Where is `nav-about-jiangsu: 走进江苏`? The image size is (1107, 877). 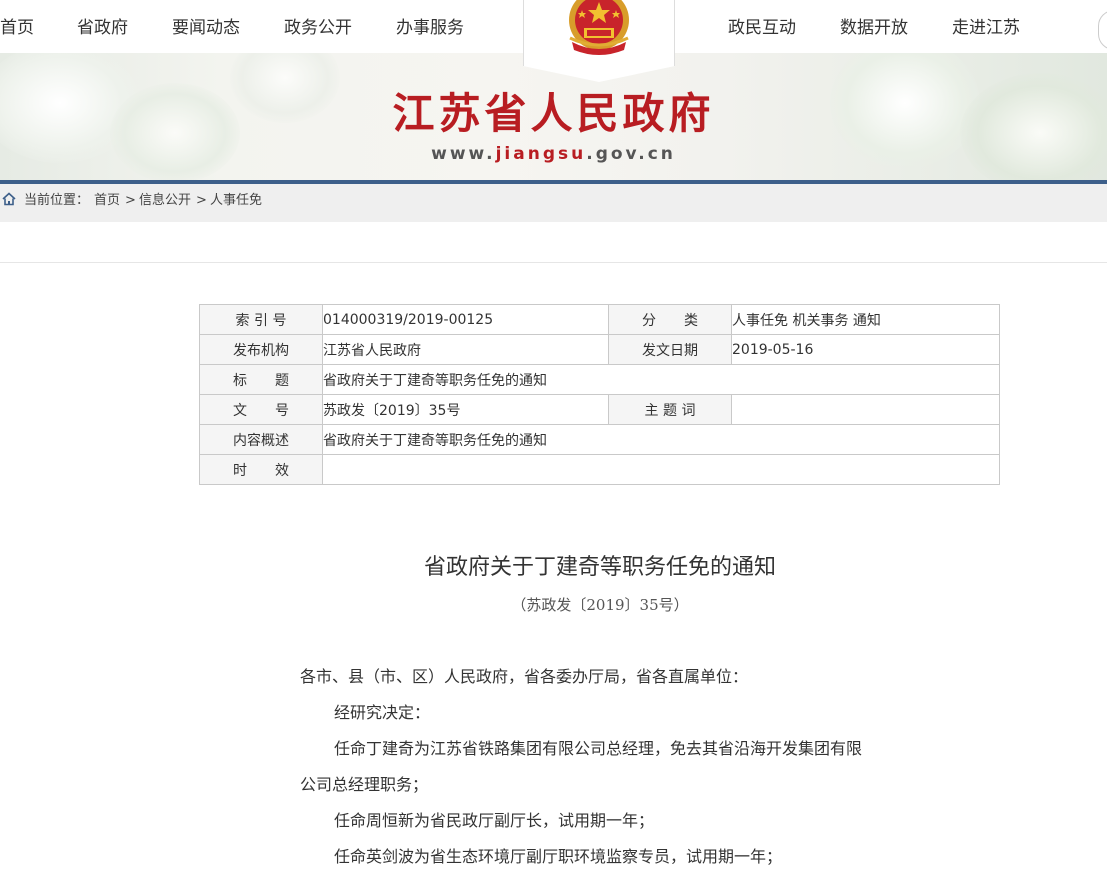
nav-about-jiangsu: 走进江苏 is located at coordinates (986, 28).